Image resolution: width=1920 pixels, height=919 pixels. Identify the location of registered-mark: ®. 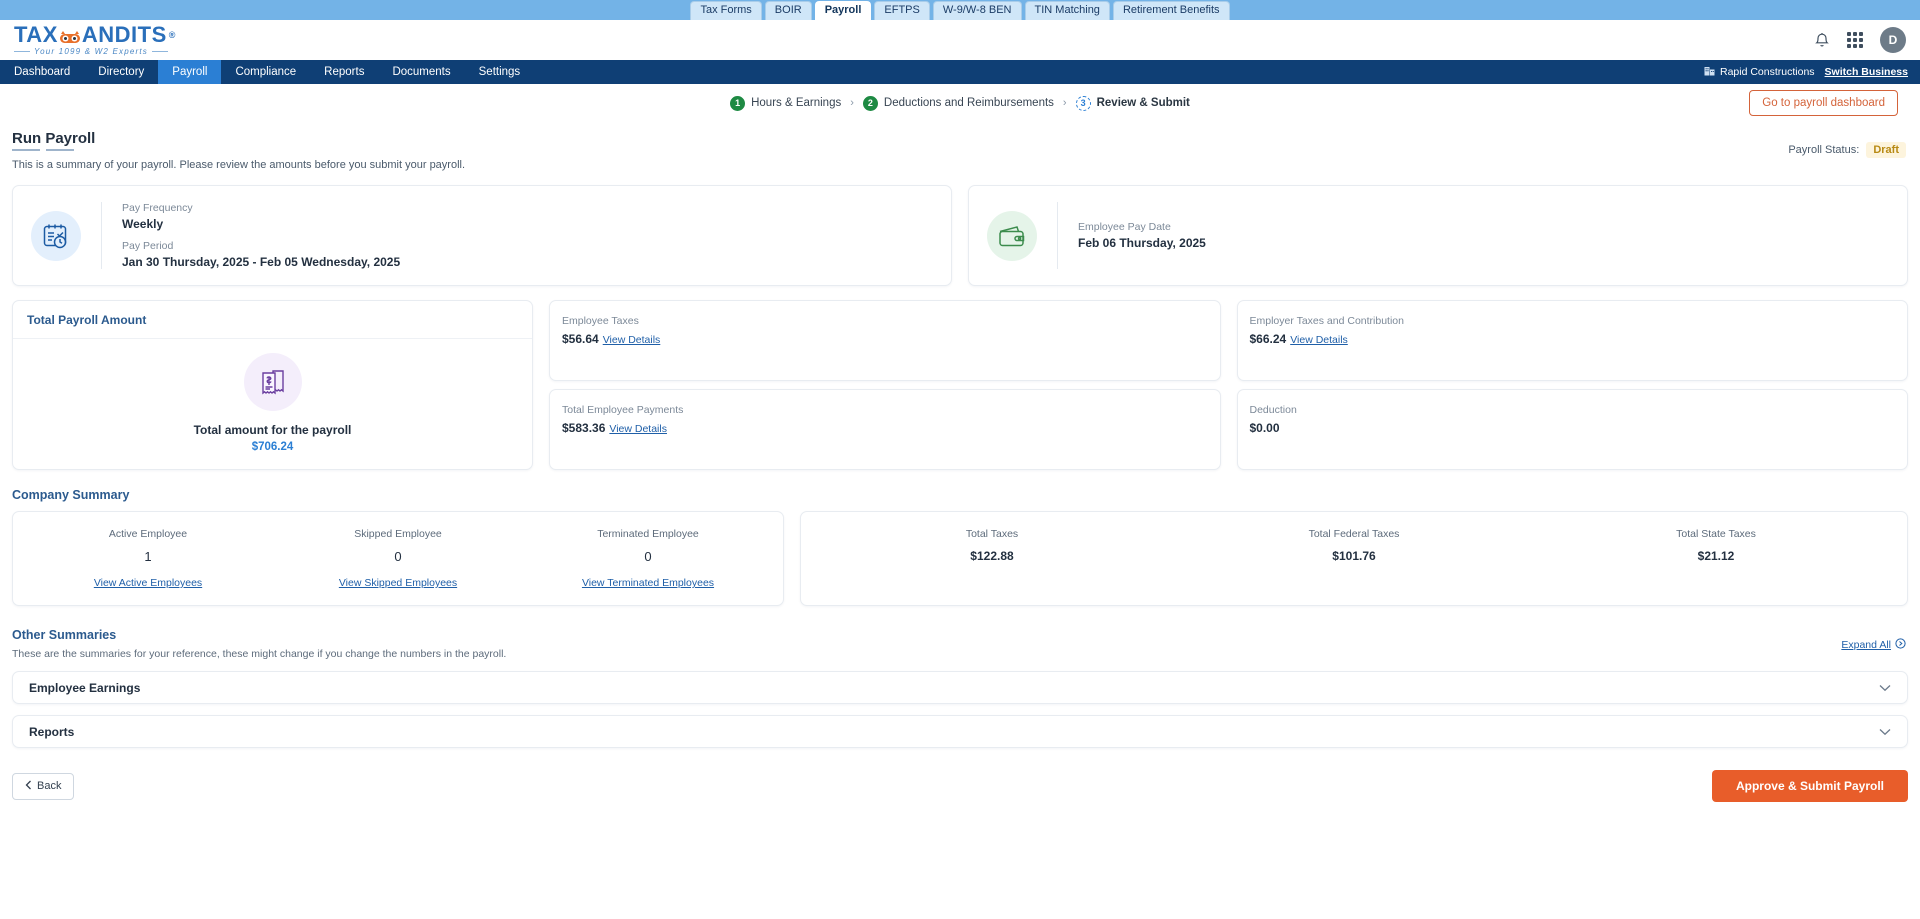
(172, 35).